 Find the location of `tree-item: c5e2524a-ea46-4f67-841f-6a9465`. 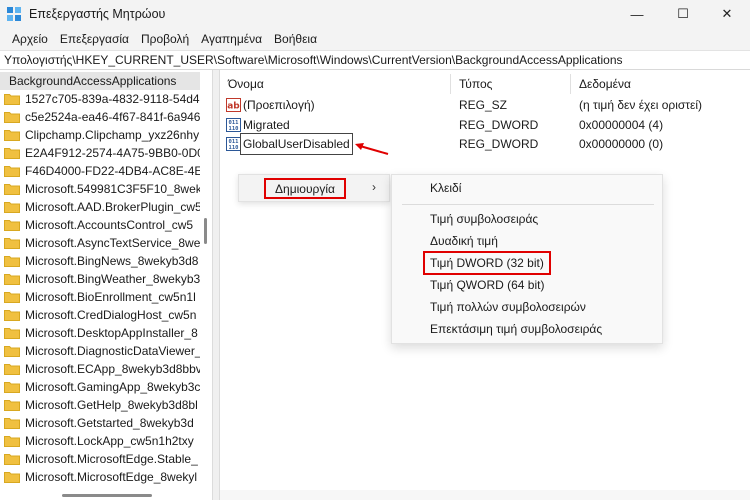

tree-item: c5e2524a-ea46-4f67-841f-6a9465 is located at coordinates (100, 117).